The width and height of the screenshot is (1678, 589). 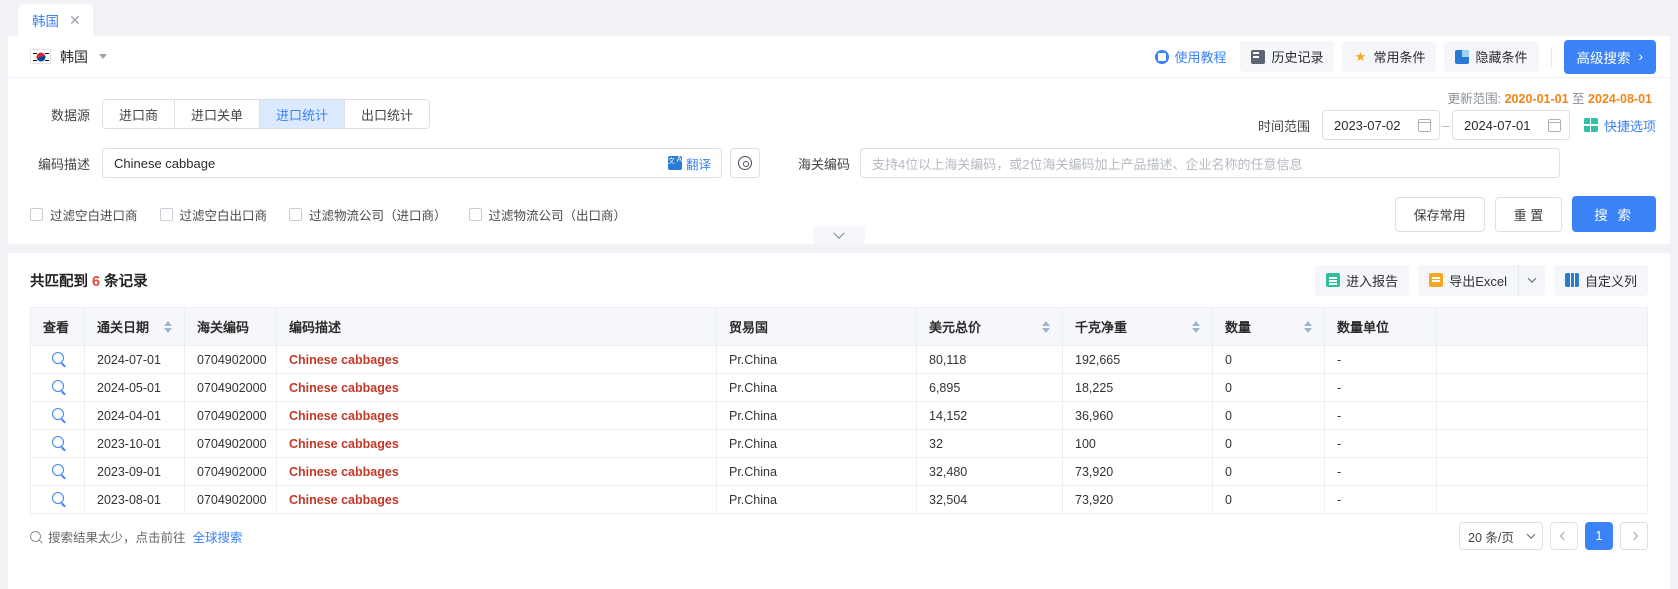 I want to click on row-description-cell: Chinese cabbages, so click(x=496, y=415).